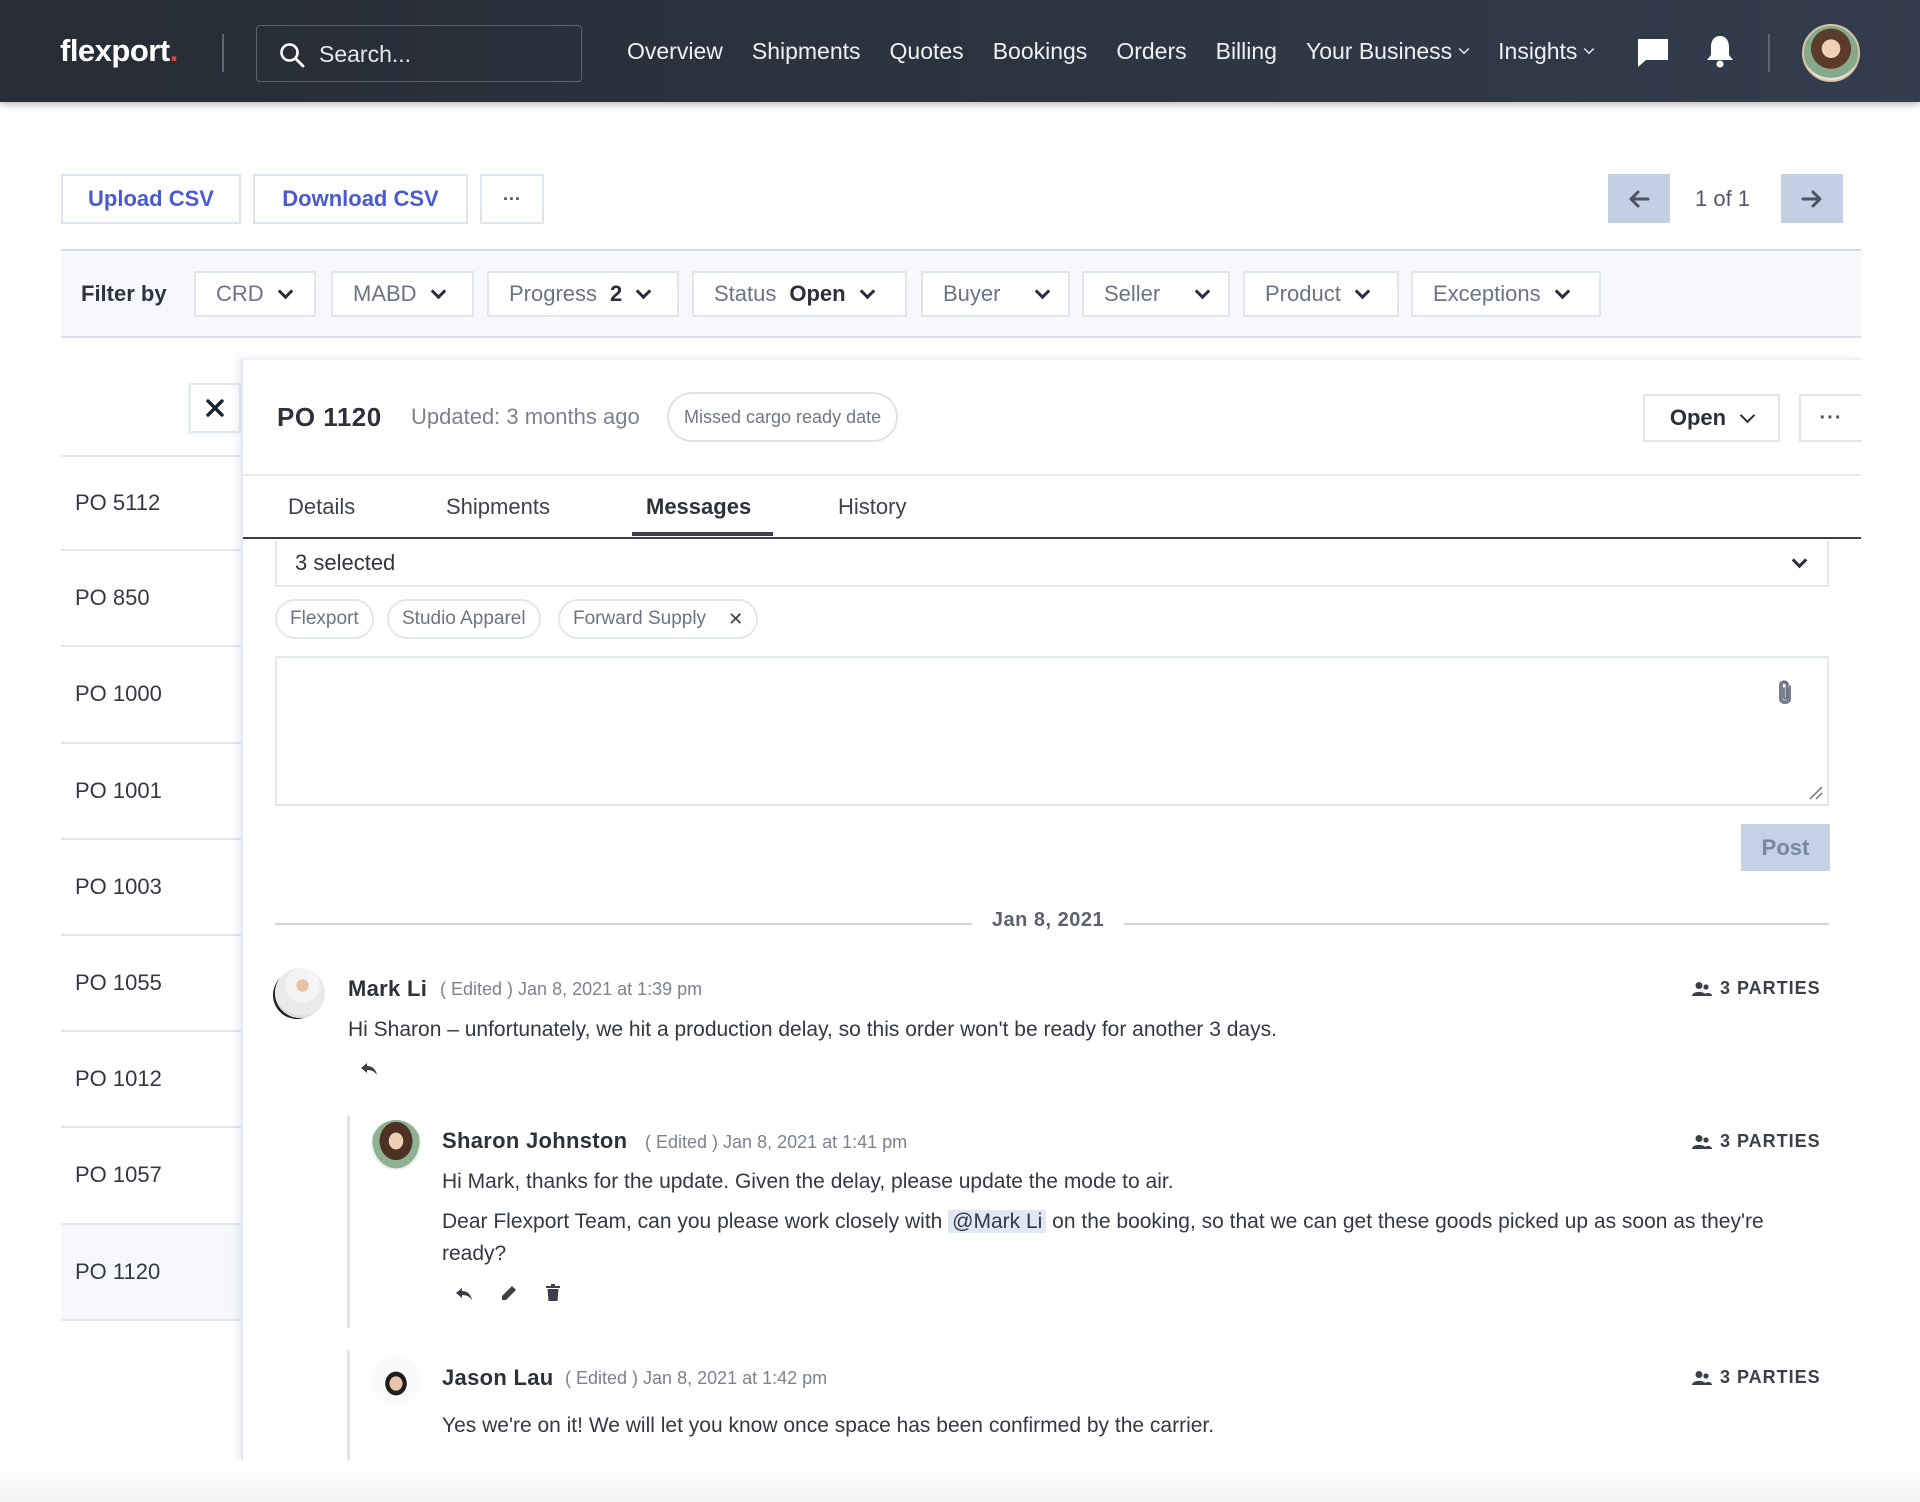  I want to click on bell-icon, so click(1720, 51).